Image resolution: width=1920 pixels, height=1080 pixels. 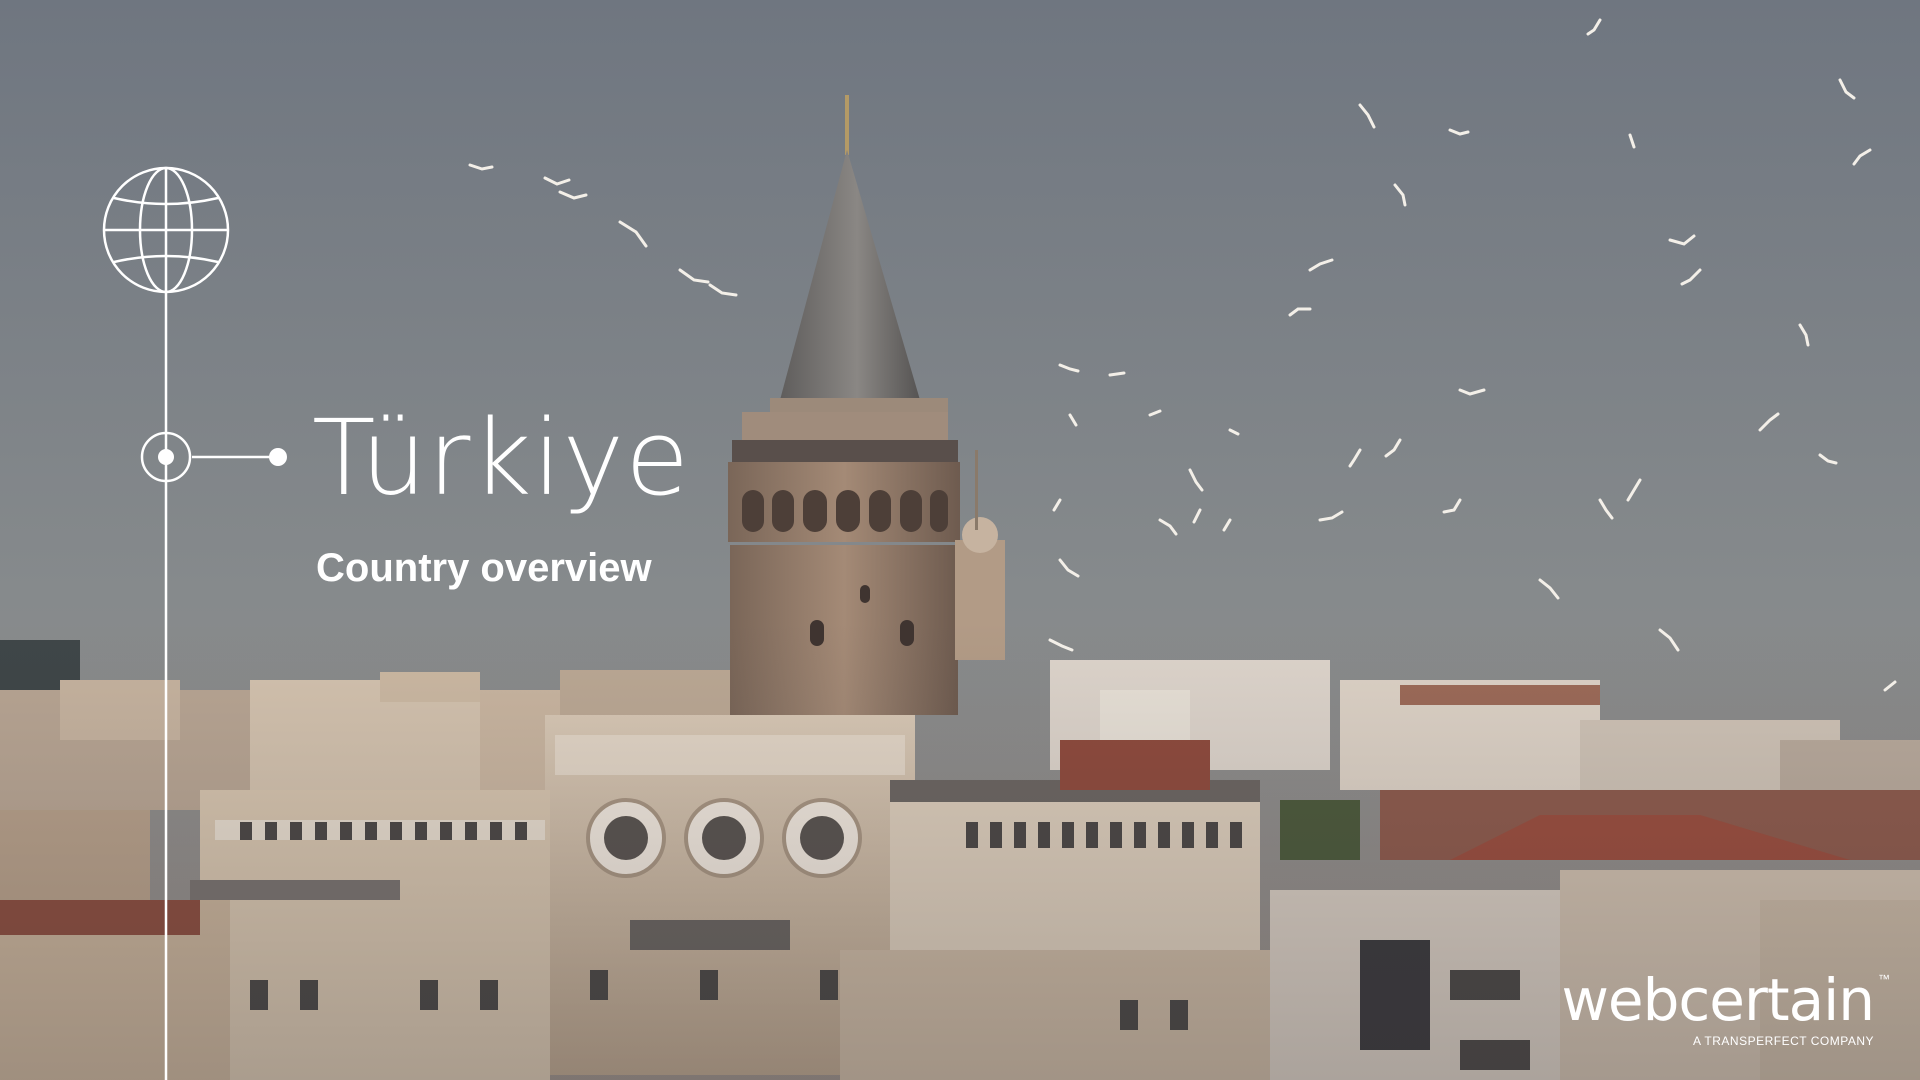 I want to click on logo-tagline: A TRANSPERFECT COMPANY, so click(x=1783, y=1041).